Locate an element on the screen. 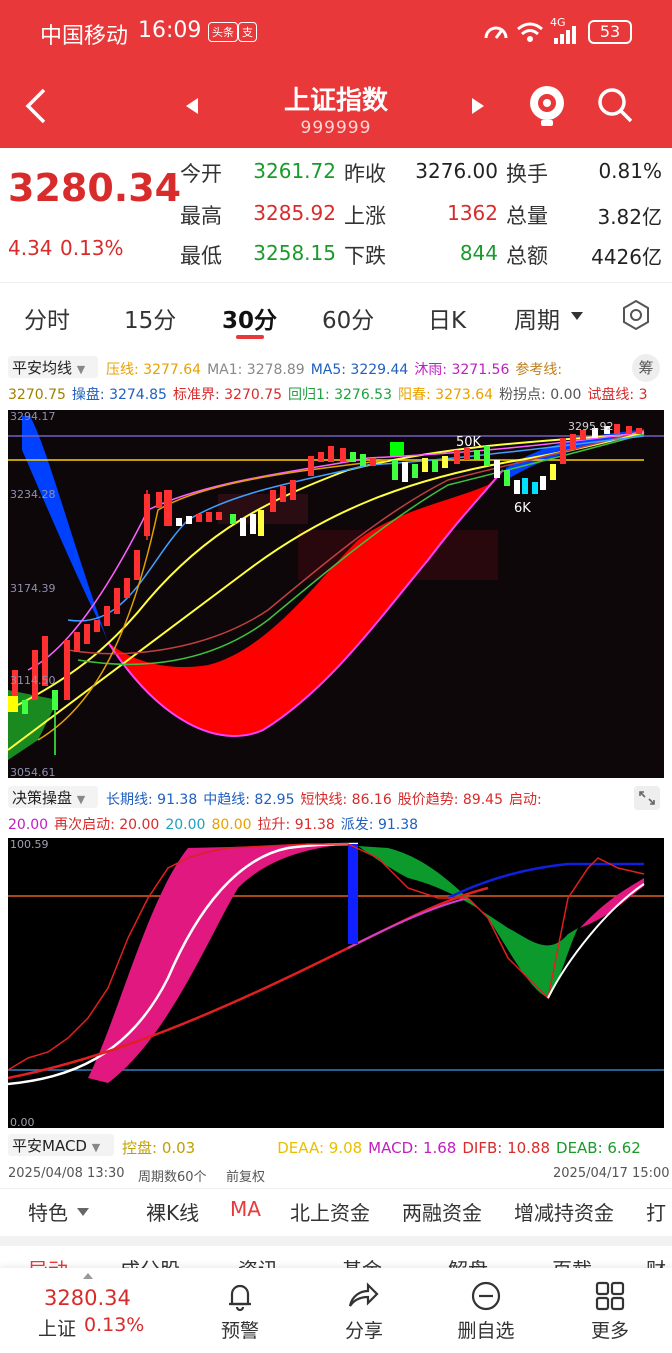  indicator-value: 操盘: 3274.85 is located at coordinates (119, 395).